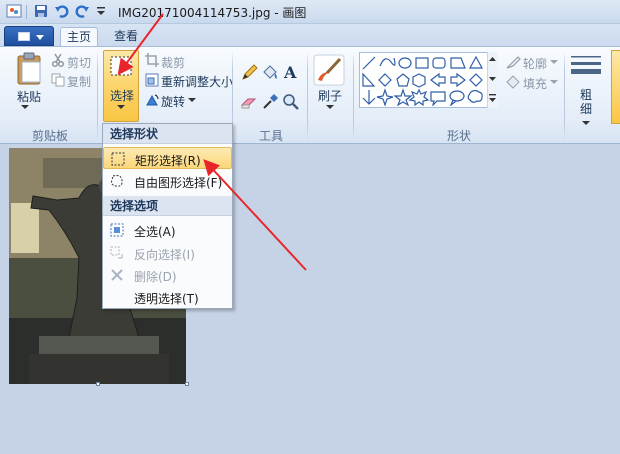 This screenshot has width=620, height=454. What do you see at coordinates (79, 37) in the screenshot?
I see `tab-home: 主页` at bounding box center [79, 37].